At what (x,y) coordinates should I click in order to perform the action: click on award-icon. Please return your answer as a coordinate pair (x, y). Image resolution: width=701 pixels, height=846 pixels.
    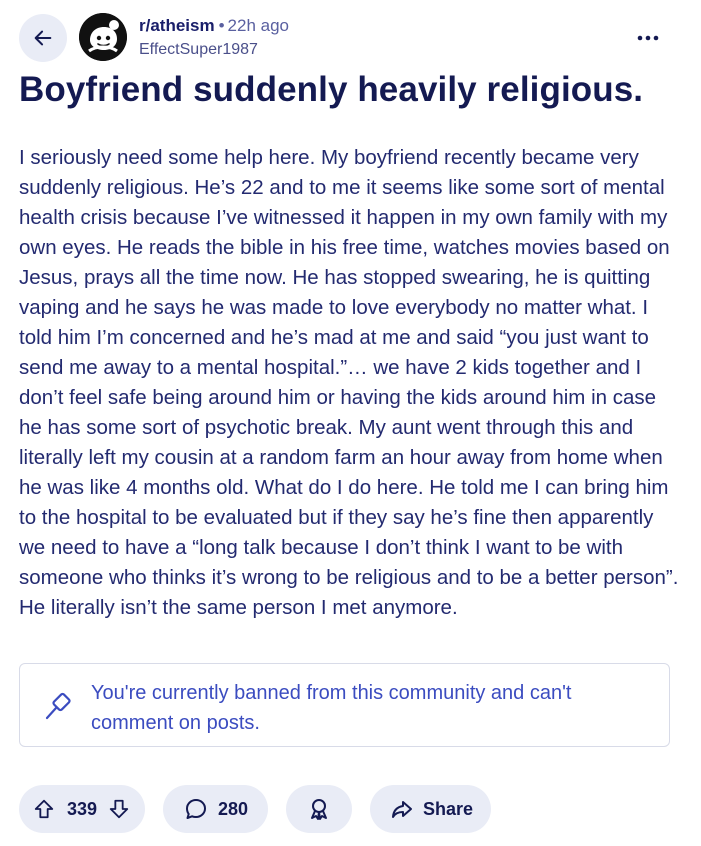
    Looking at the image, I should click on (319, 809).